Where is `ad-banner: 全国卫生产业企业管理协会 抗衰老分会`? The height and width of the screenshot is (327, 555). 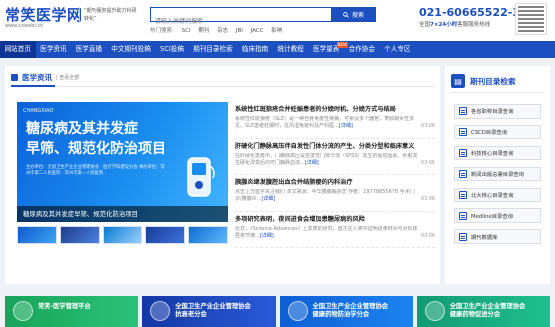 ad-banner: 全国卫生产业企业管理协会 抗衰老分会 is located at coordinates (209, 311).